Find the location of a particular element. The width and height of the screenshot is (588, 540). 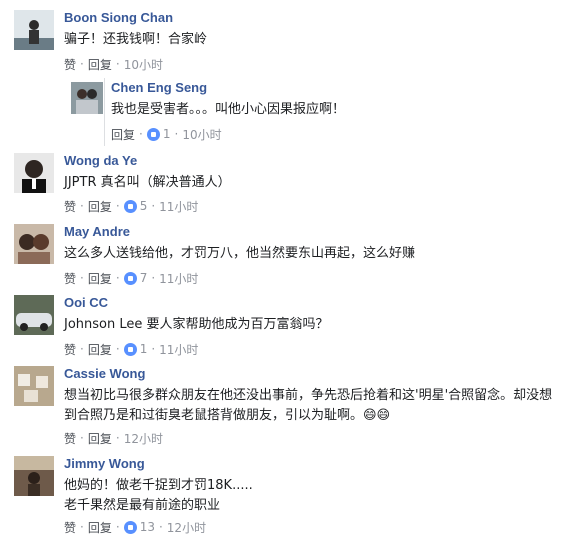

comment-text: 我也是受害者。。。叫他小心因果报应啊！ is located at coordinates (228, 109).